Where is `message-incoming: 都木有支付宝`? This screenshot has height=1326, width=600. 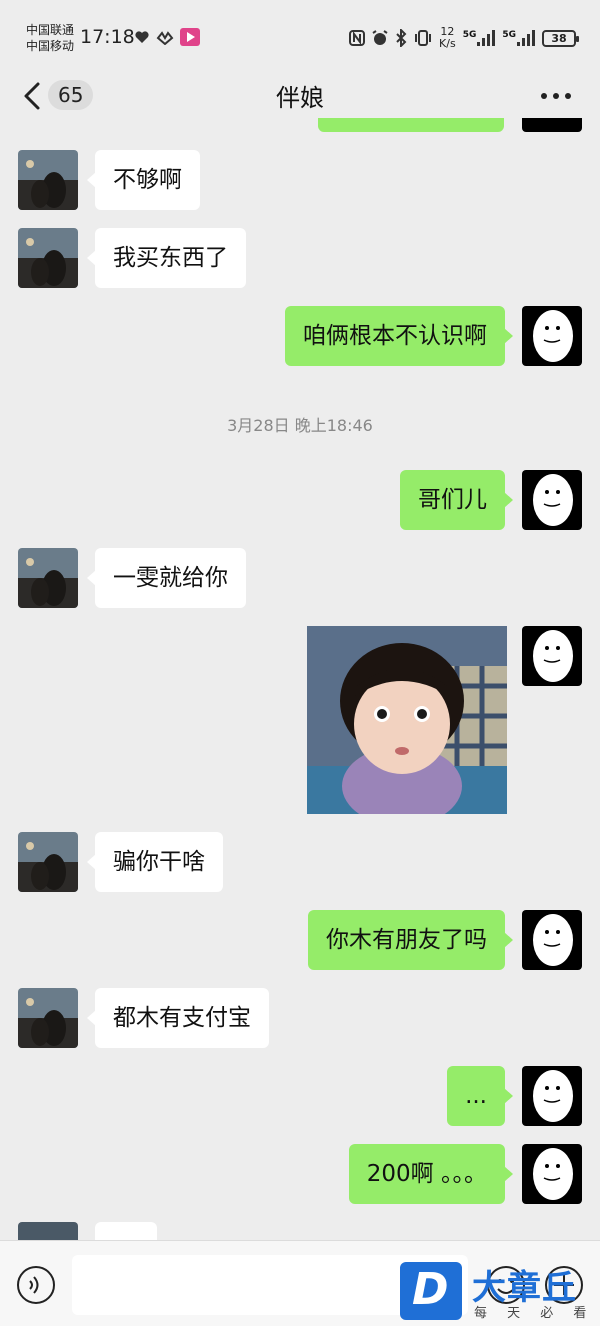 message-incoming: 都木有支付宝 is located at coordinates (178, 1018).